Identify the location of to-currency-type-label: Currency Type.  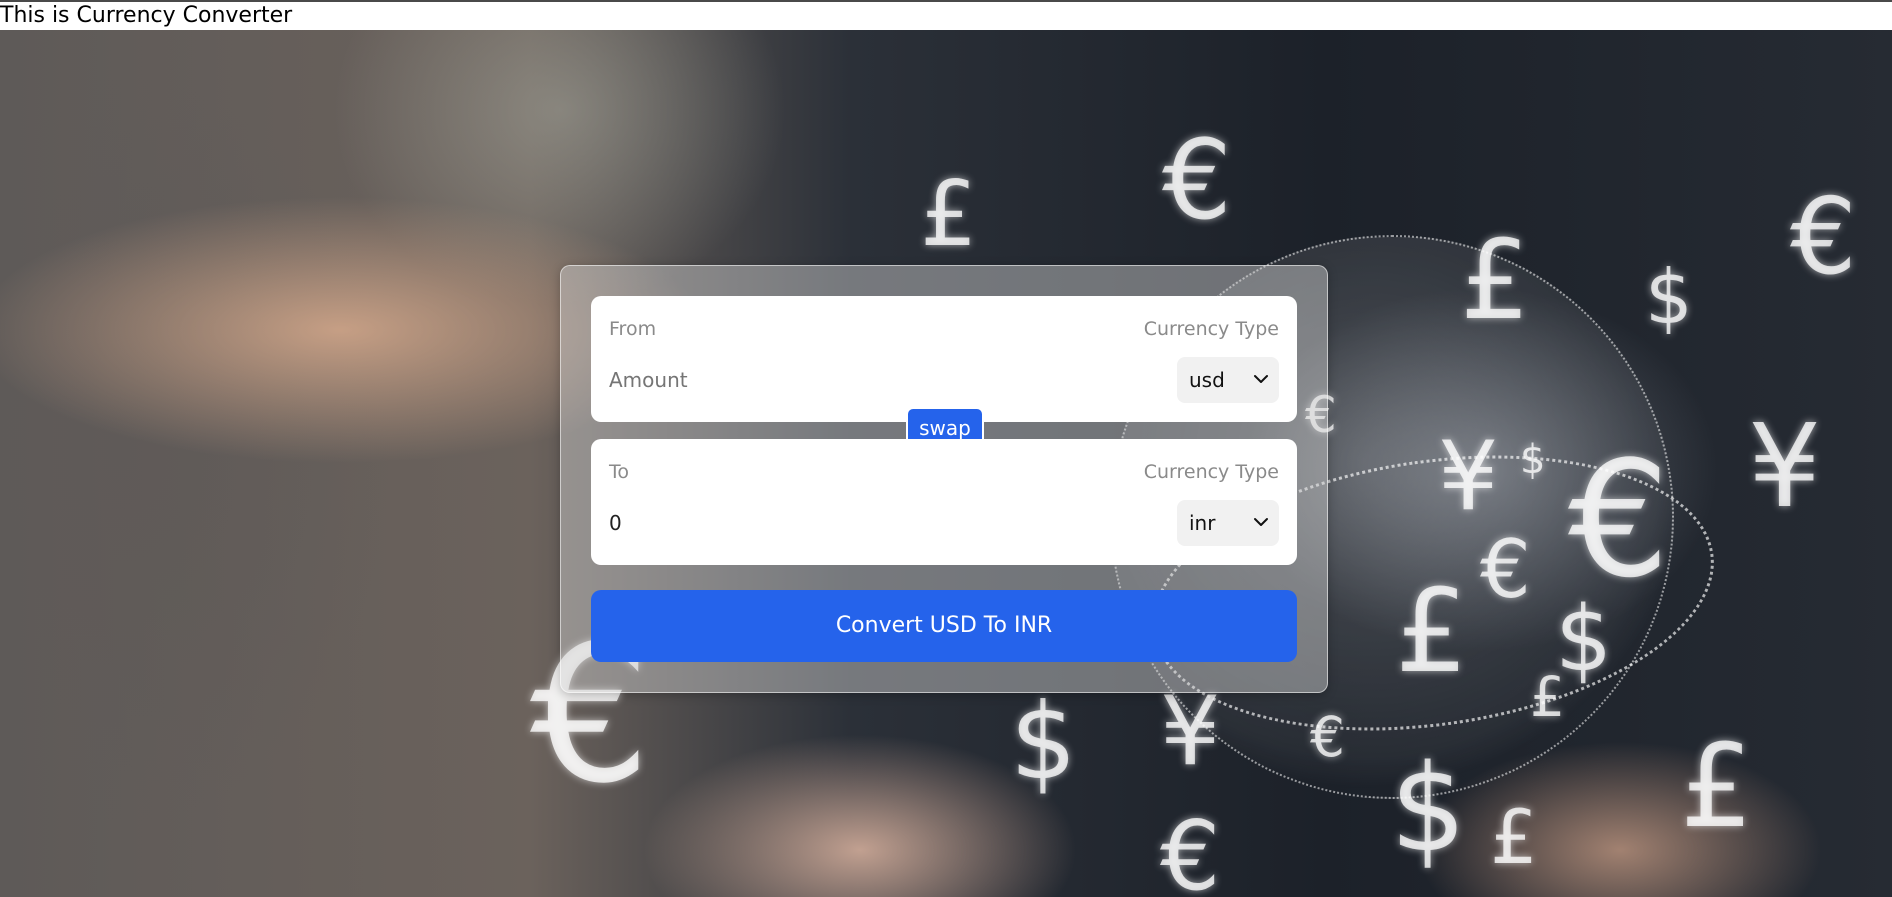
(1211, 472).